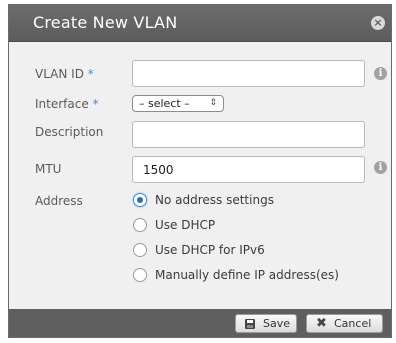 The width and height of the screenshot is (396, 343). I want to click on cancel-button: ✖ Cancel, so click(344, 323).